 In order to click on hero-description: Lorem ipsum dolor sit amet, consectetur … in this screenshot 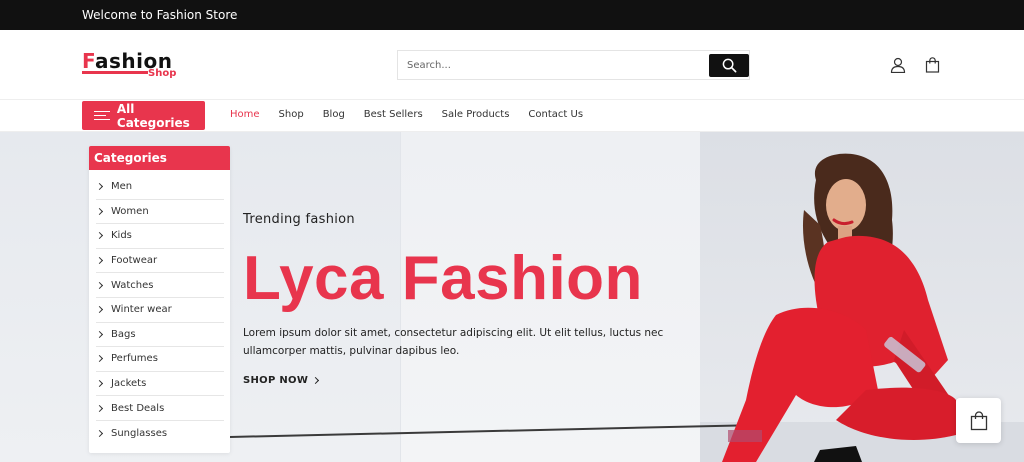, I will do `click(453, 342)`.